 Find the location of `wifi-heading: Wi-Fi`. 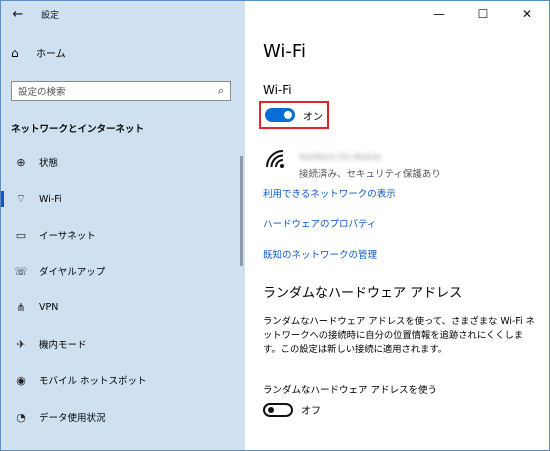

wifi-heading: Wi-Fi is located at coordinates (277, 90).